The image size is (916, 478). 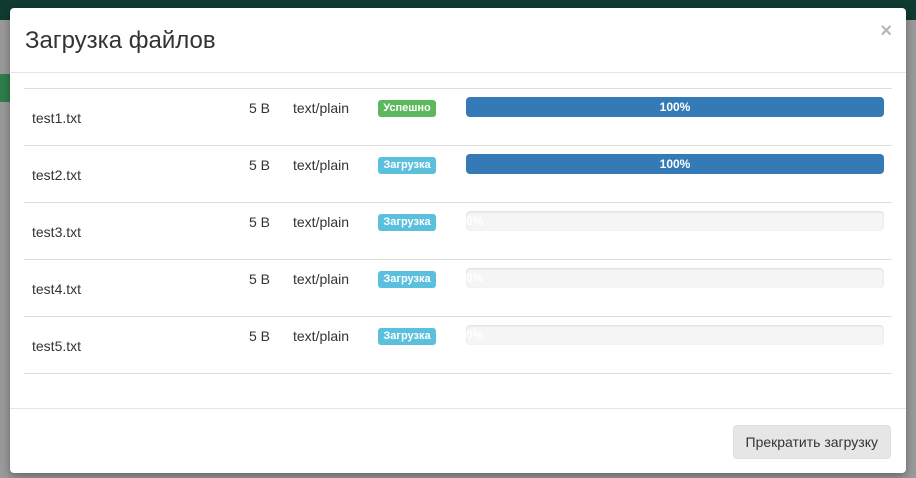 I want to click on file-name: test1.txt, so click(x=57, y=118).